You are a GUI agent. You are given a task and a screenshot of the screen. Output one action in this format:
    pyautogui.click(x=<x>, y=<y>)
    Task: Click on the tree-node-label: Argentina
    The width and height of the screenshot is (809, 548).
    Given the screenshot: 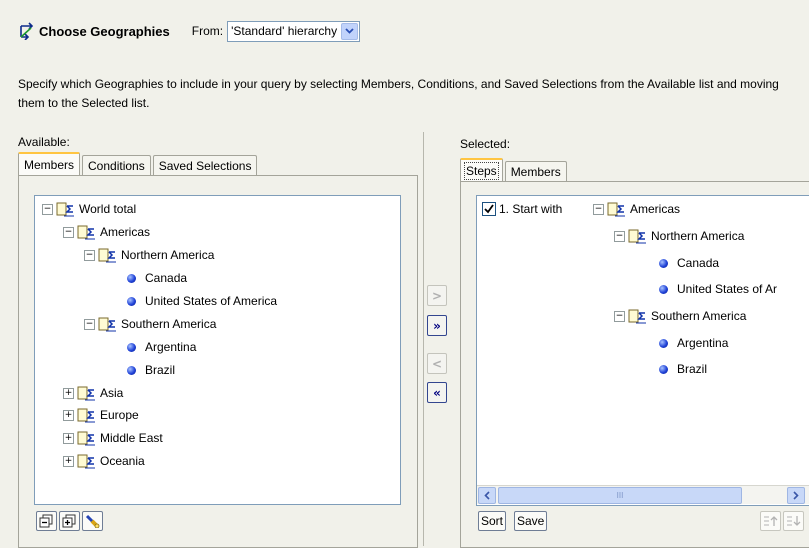 What is the action you would take?
    pyautogui.click(x=171, y=347)
    